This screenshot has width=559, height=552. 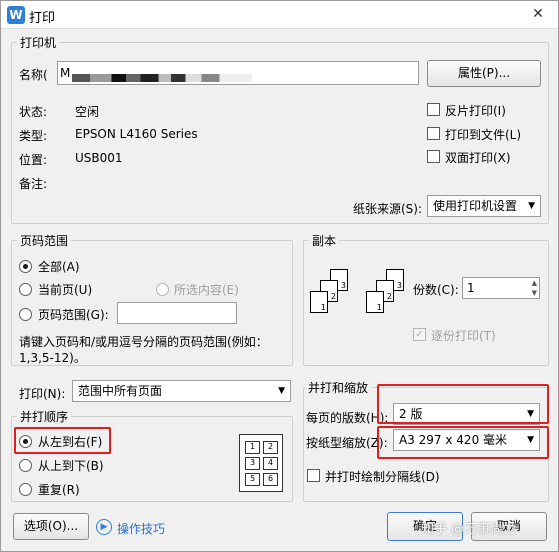 I want to click on order-repeat-radio, so click(x=25, y=489).